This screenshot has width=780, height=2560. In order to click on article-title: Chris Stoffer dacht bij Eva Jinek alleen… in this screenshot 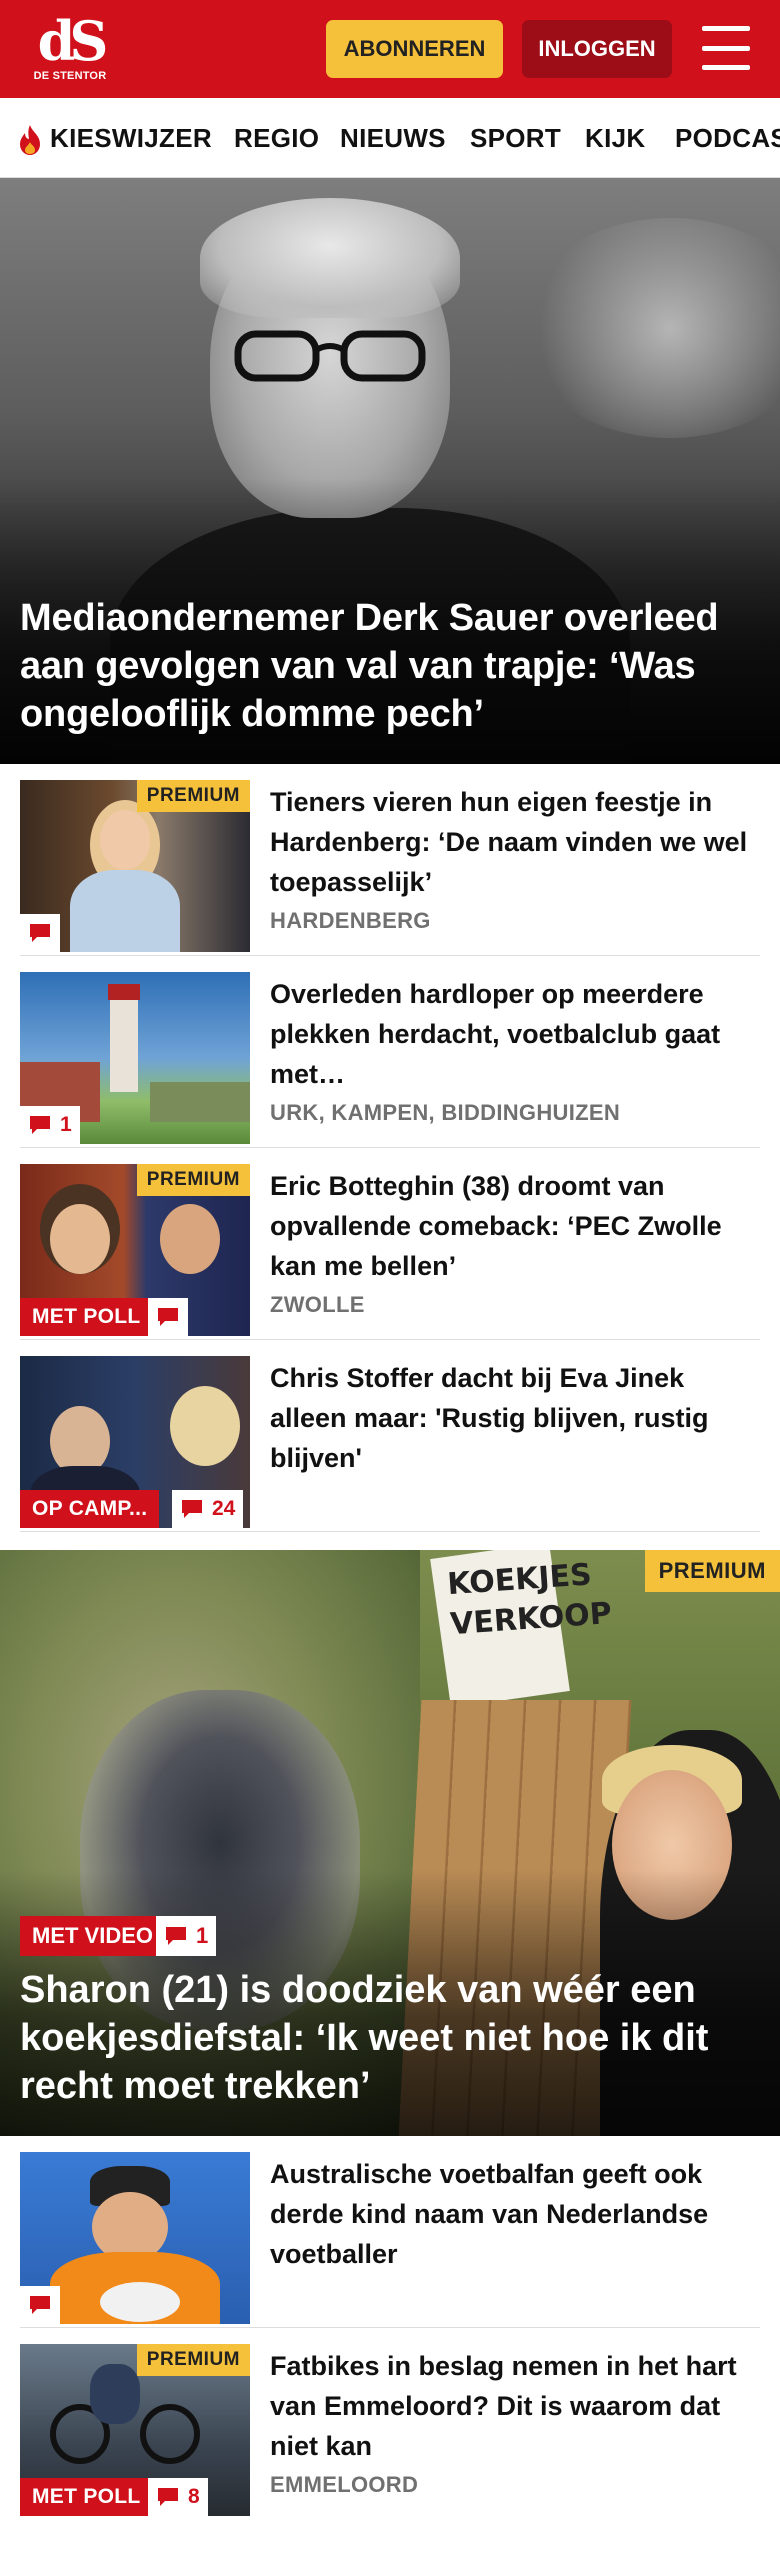, I will do `click(510, 1418)`.